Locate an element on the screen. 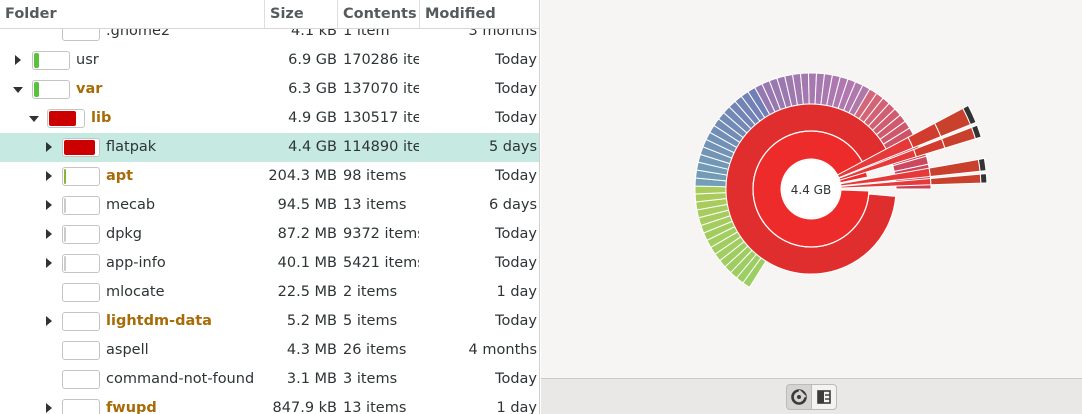  folder-name: apt is located at coordinates (120, 176).